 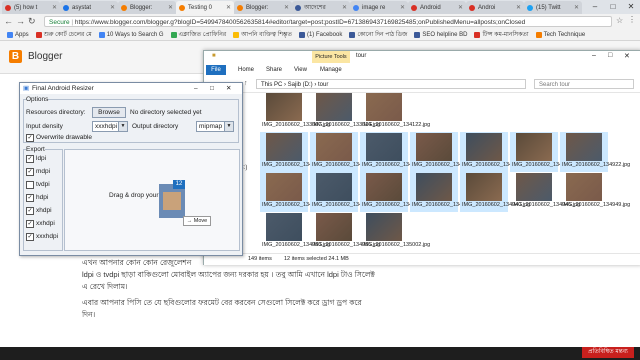 I want to click on overwrite-checkbox: ✓, so click(x=30, y=138).